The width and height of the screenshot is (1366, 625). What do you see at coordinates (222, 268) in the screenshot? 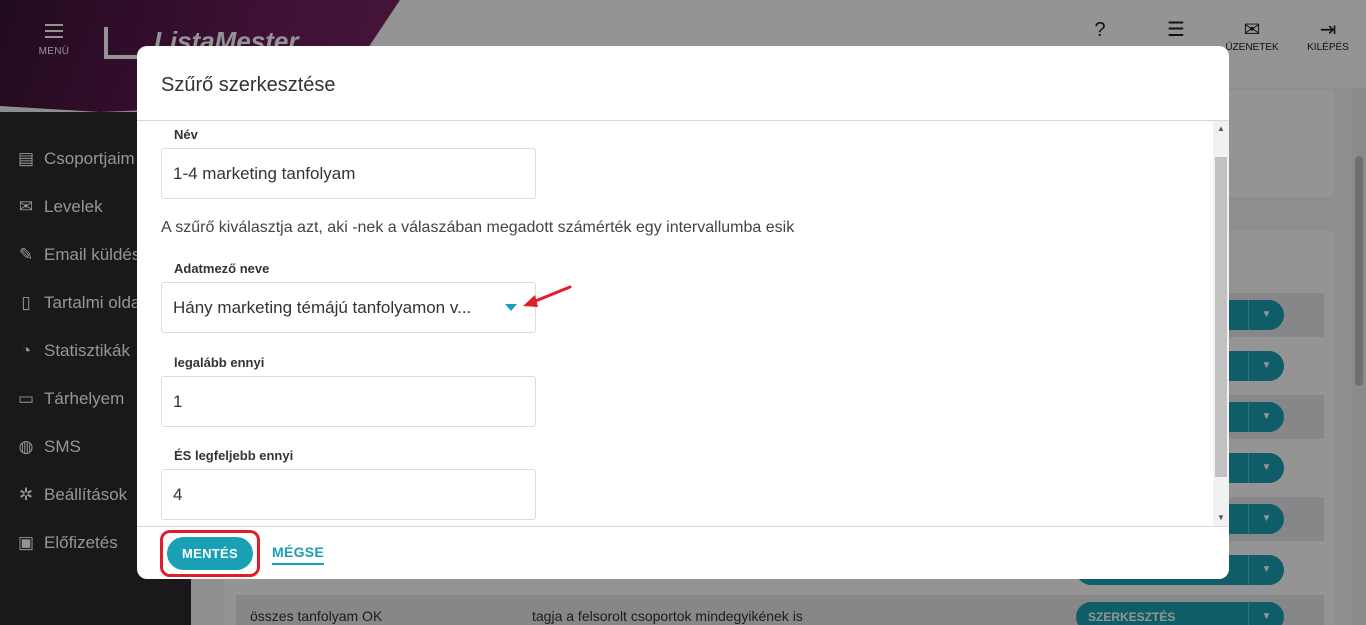
I see `datafield-label: Adatmező neve` at bounding box center [222, 268].